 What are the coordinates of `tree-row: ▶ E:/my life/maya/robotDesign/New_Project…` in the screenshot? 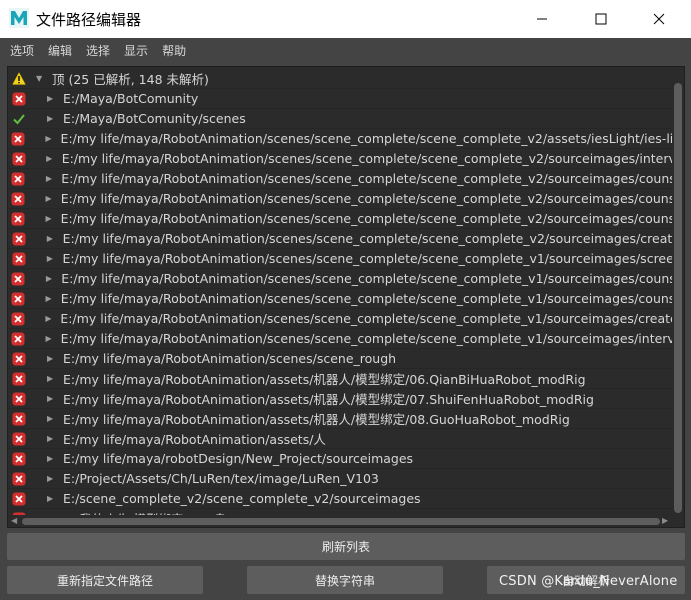 It's located at (340, 459).